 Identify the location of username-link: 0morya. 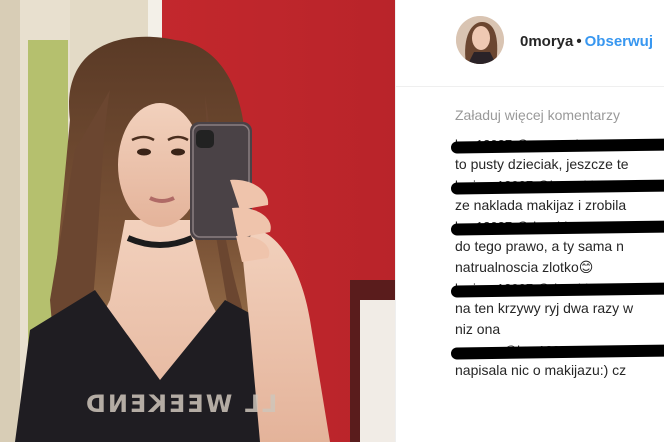
(546, 41).